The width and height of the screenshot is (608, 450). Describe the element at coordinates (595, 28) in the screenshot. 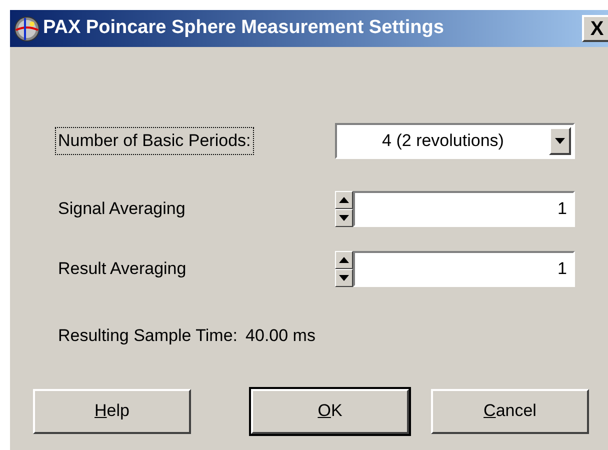

I see `close-button: X` at that location.